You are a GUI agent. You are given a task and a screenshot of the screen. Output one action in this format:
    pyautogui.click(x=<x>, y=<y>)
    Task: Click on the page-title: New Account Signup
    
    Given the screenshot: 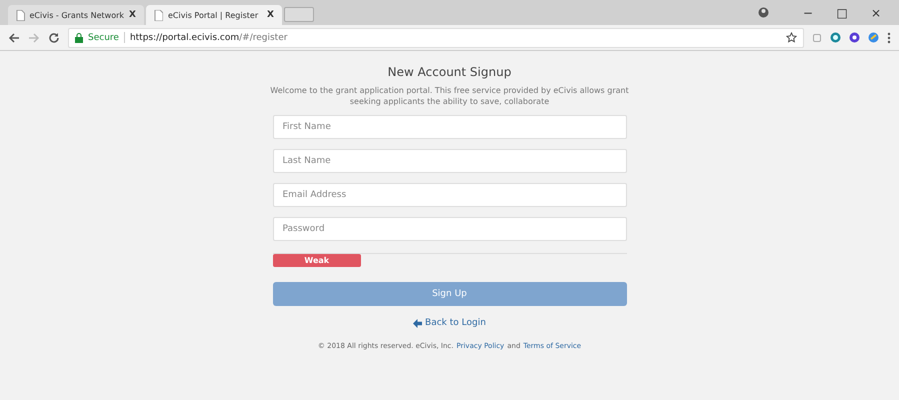 What is the action you would take?
    pyautogui.click(x=449, y=72)
    